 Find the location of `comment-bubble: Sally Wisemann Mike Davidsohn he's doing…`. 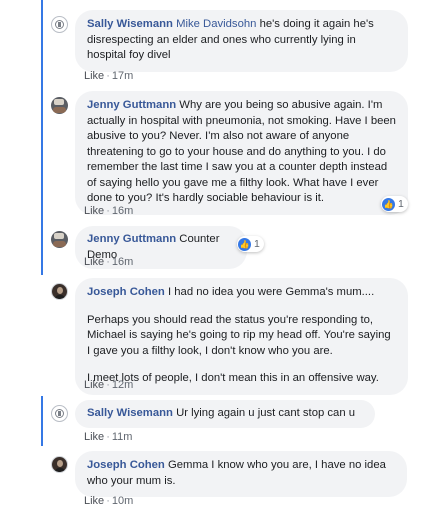

comment-bubble: Sally Wisemann Mike Davidsohn he's doing… is located at coordinates (241, 41).